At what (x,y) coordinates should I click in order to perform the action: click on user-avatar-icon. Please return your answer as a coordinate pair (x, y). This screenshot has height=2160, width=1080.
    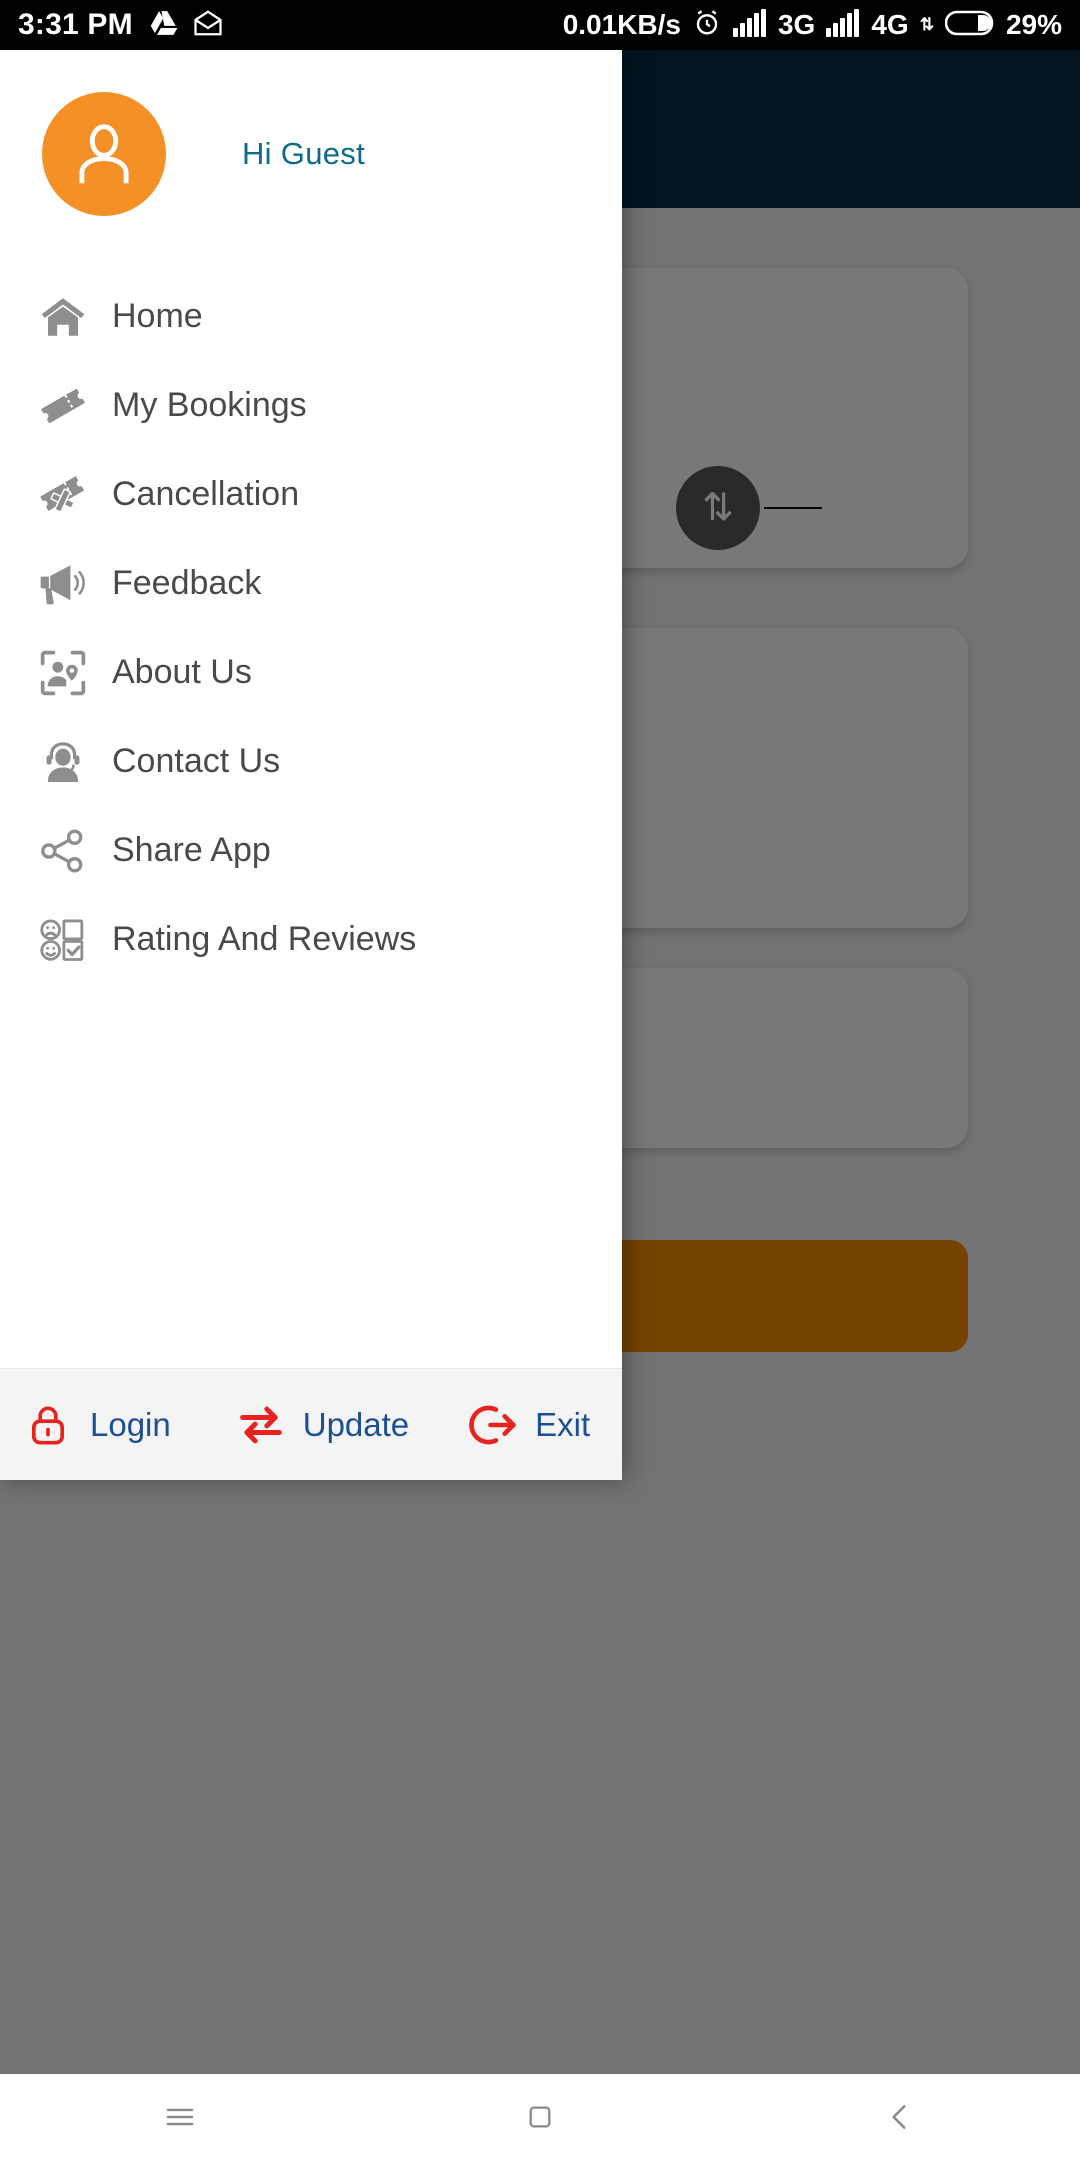
    Looking at the image, I should click on (104, 154).